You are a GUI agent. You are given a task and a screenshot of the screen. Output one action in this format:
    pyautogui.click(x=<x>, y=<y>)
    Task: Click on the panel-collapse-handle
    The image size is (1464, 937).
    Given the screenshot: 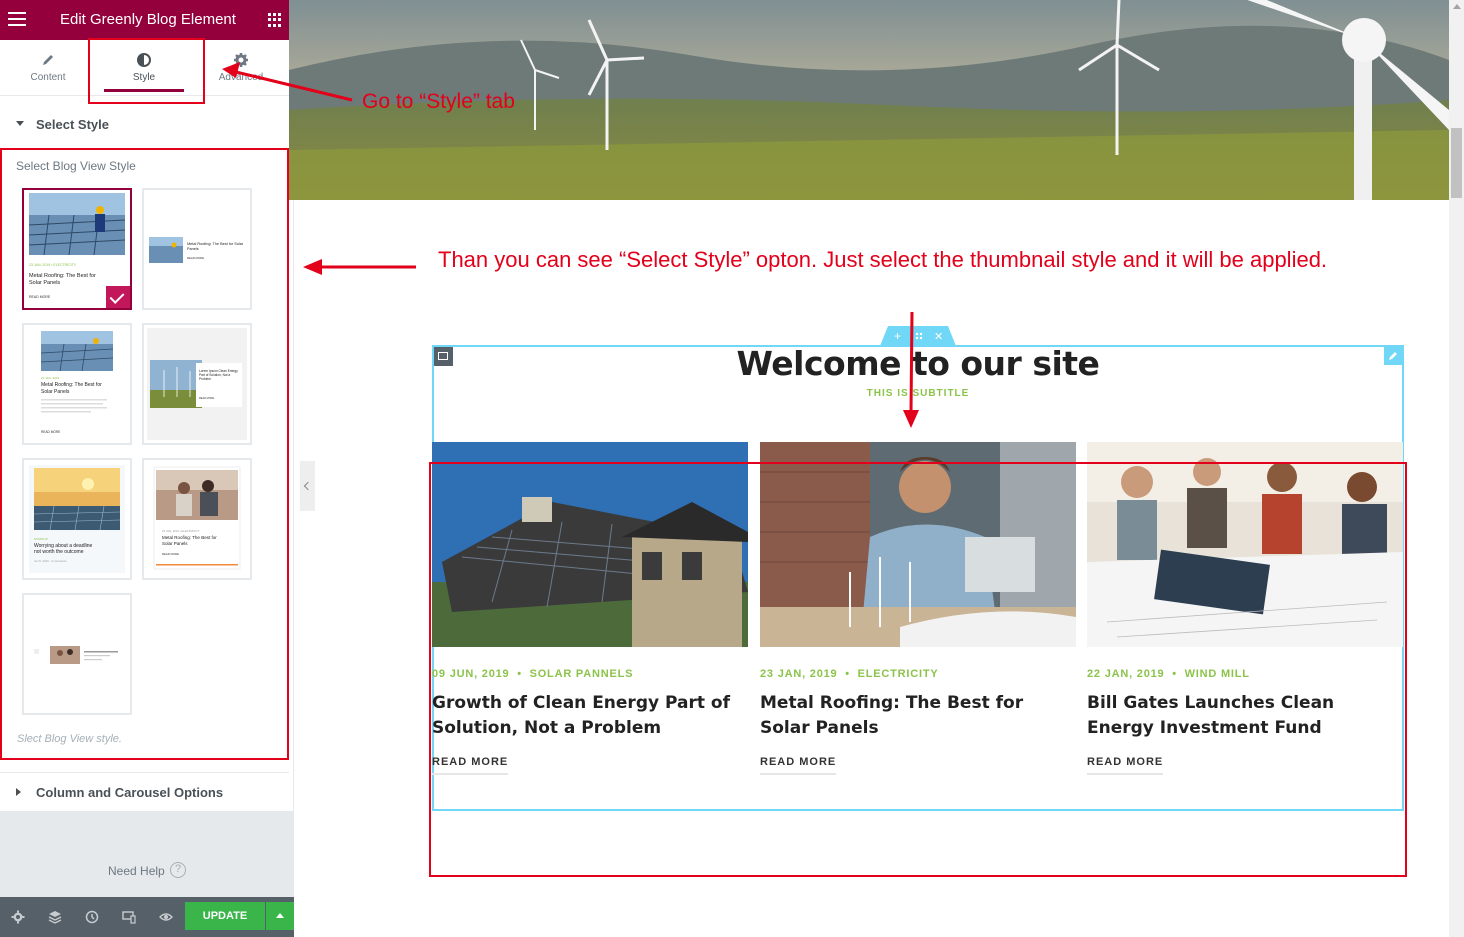 What is the action you would take?
    pyautogui.click(x=307, y=486)
    